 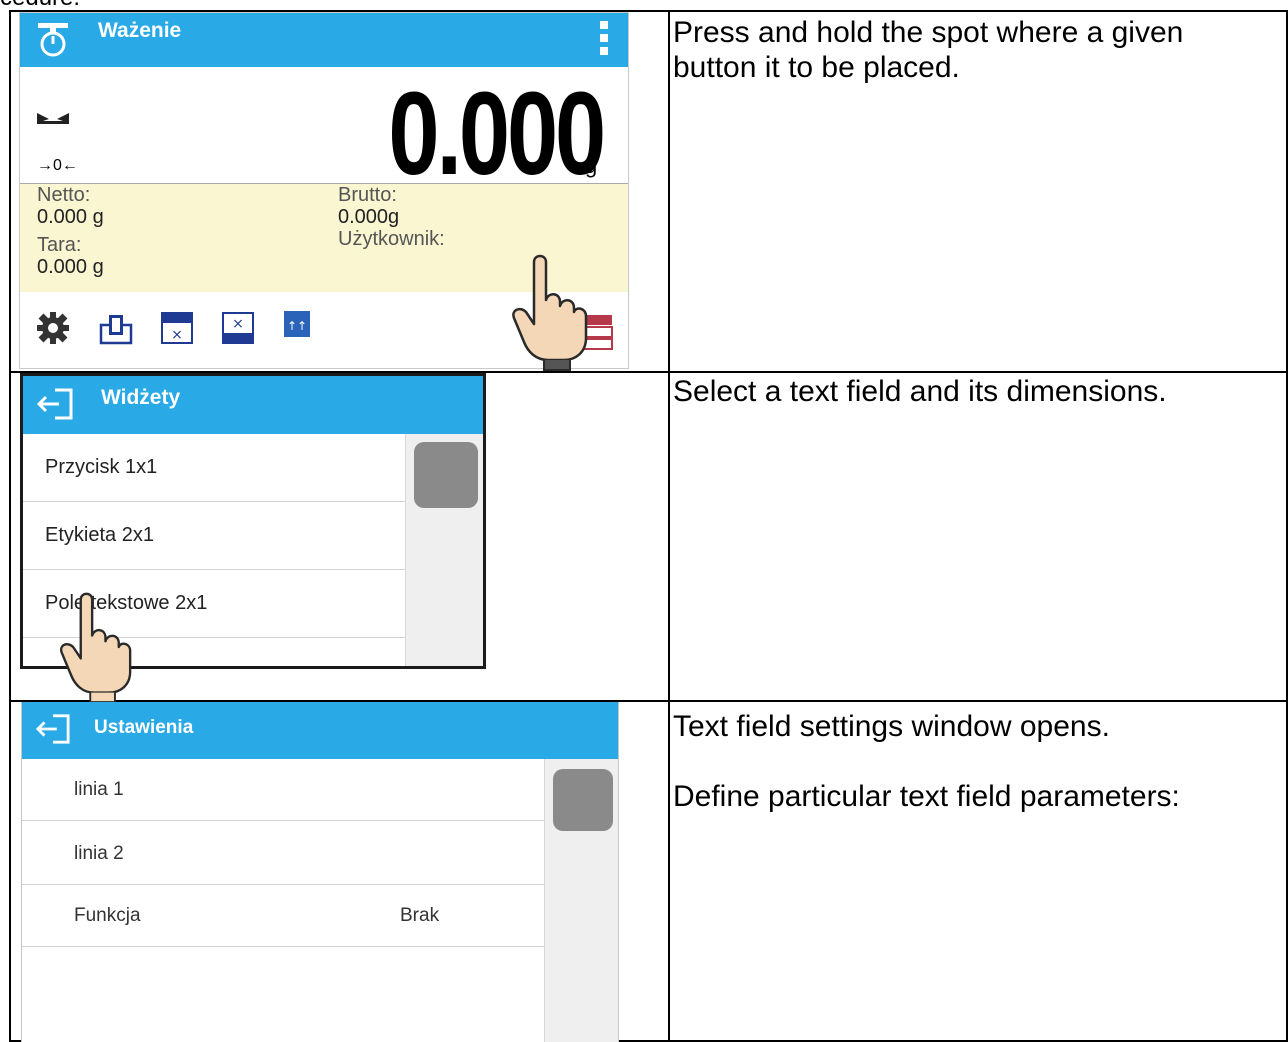 What do you see at coordinates (367, 195) in the screenshot?
I see `brutto-label: Brutto:` at bounding box center [367, 195].